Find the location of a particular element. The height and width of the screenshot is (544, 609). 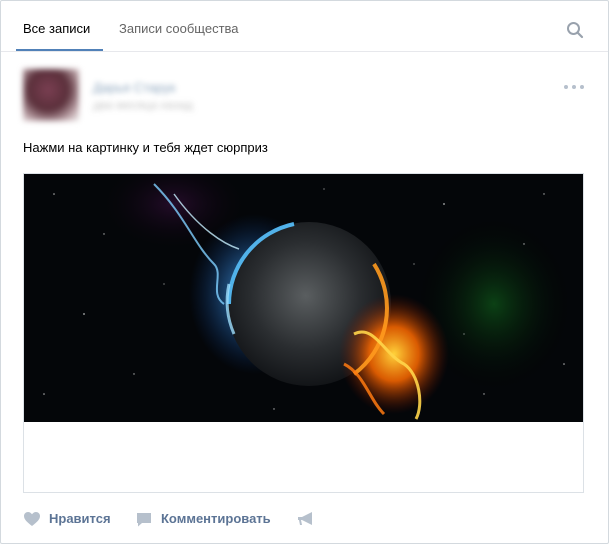

share-button is located at coordinates (309, 519).